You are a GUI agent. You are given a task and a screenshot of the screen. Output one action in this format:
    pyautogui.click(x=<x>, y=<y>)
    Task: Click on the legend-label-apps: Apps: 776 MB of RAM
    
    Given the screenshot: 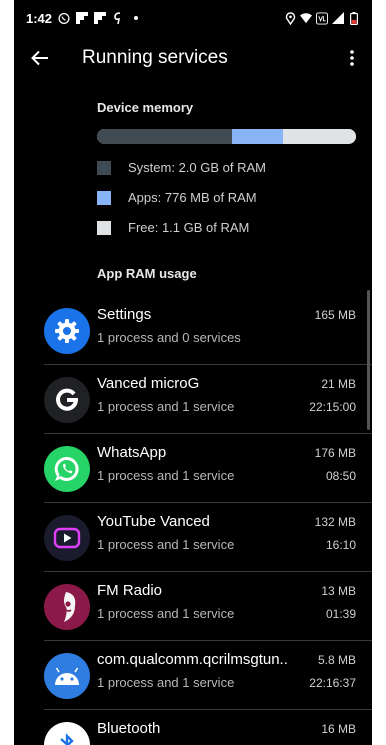 What is the action you would take?
    pyautogui.click(x=192, y=197)
    